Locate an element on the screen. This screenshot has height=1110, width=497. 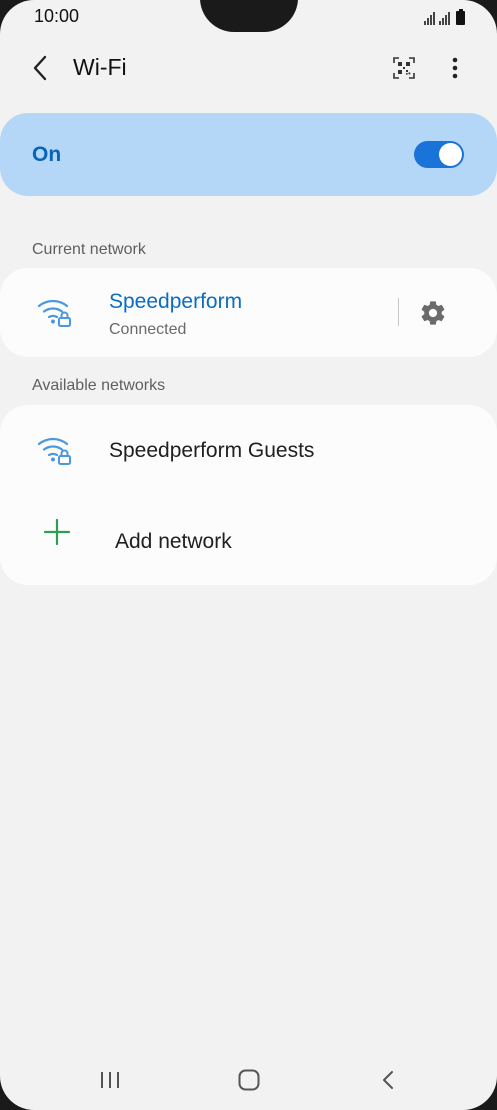
current-network-header: Current network is located at coordinates (89, 249).